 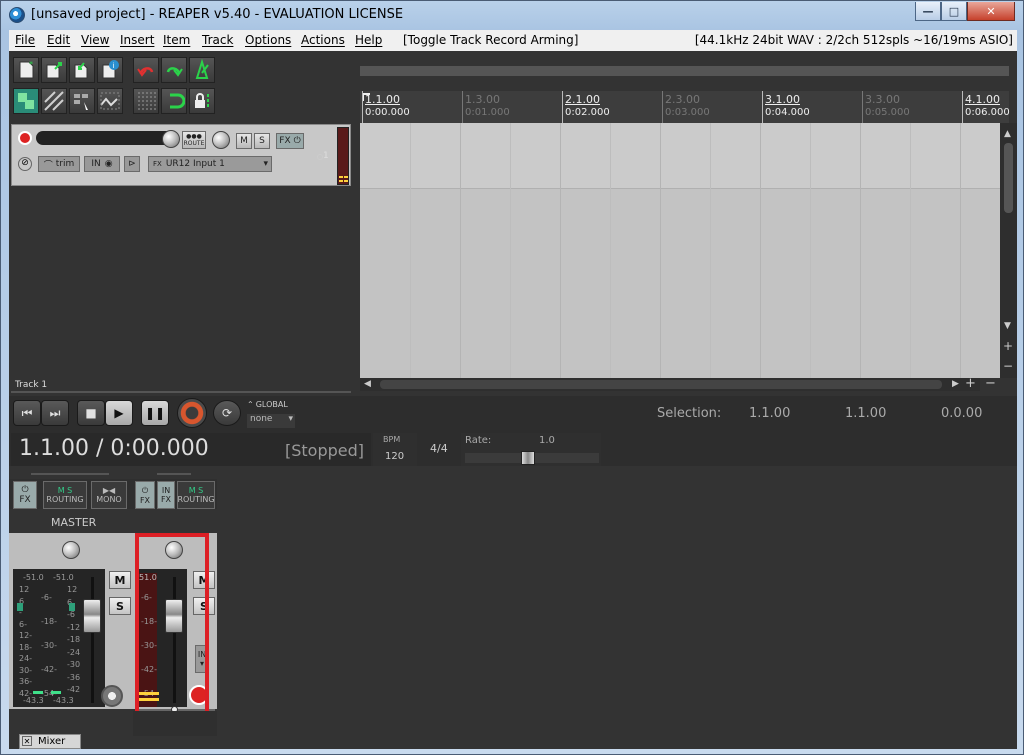 What do you see at coordinates (25, 164) in the screenshot?
I see `phase-icon: ⊘` at bounding box center [25, 164].